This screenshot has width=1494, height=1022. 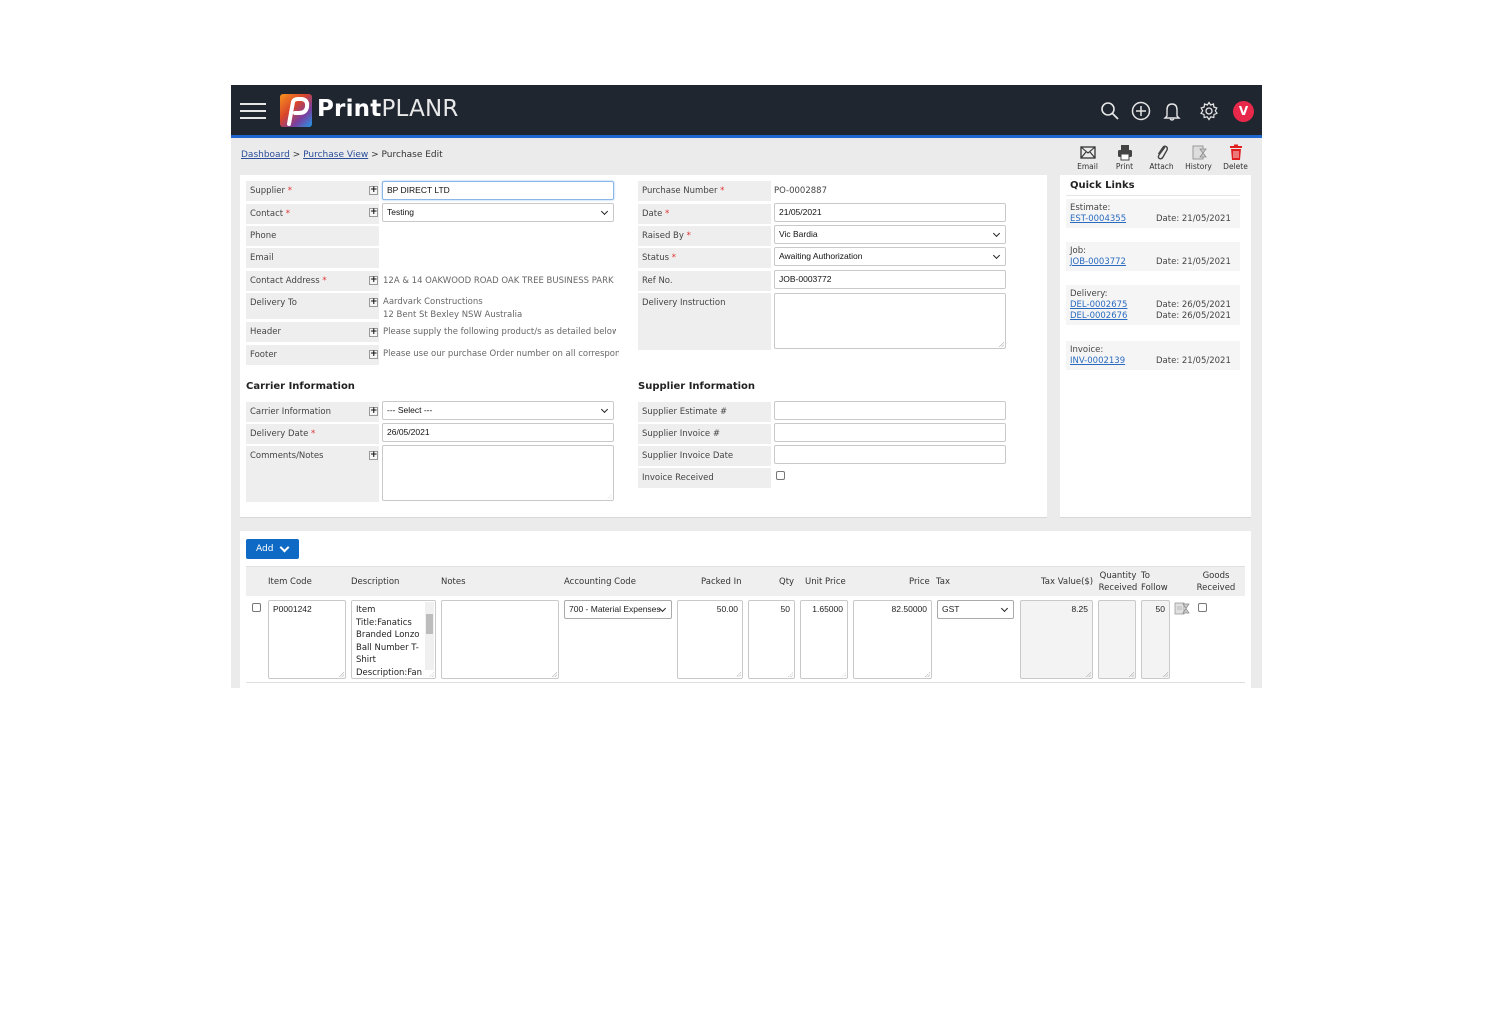 What do you see at coordinates (824, 639) in the screenshot?
I see `unit-price-input: 1.65000` at bounding box center [824, 639].